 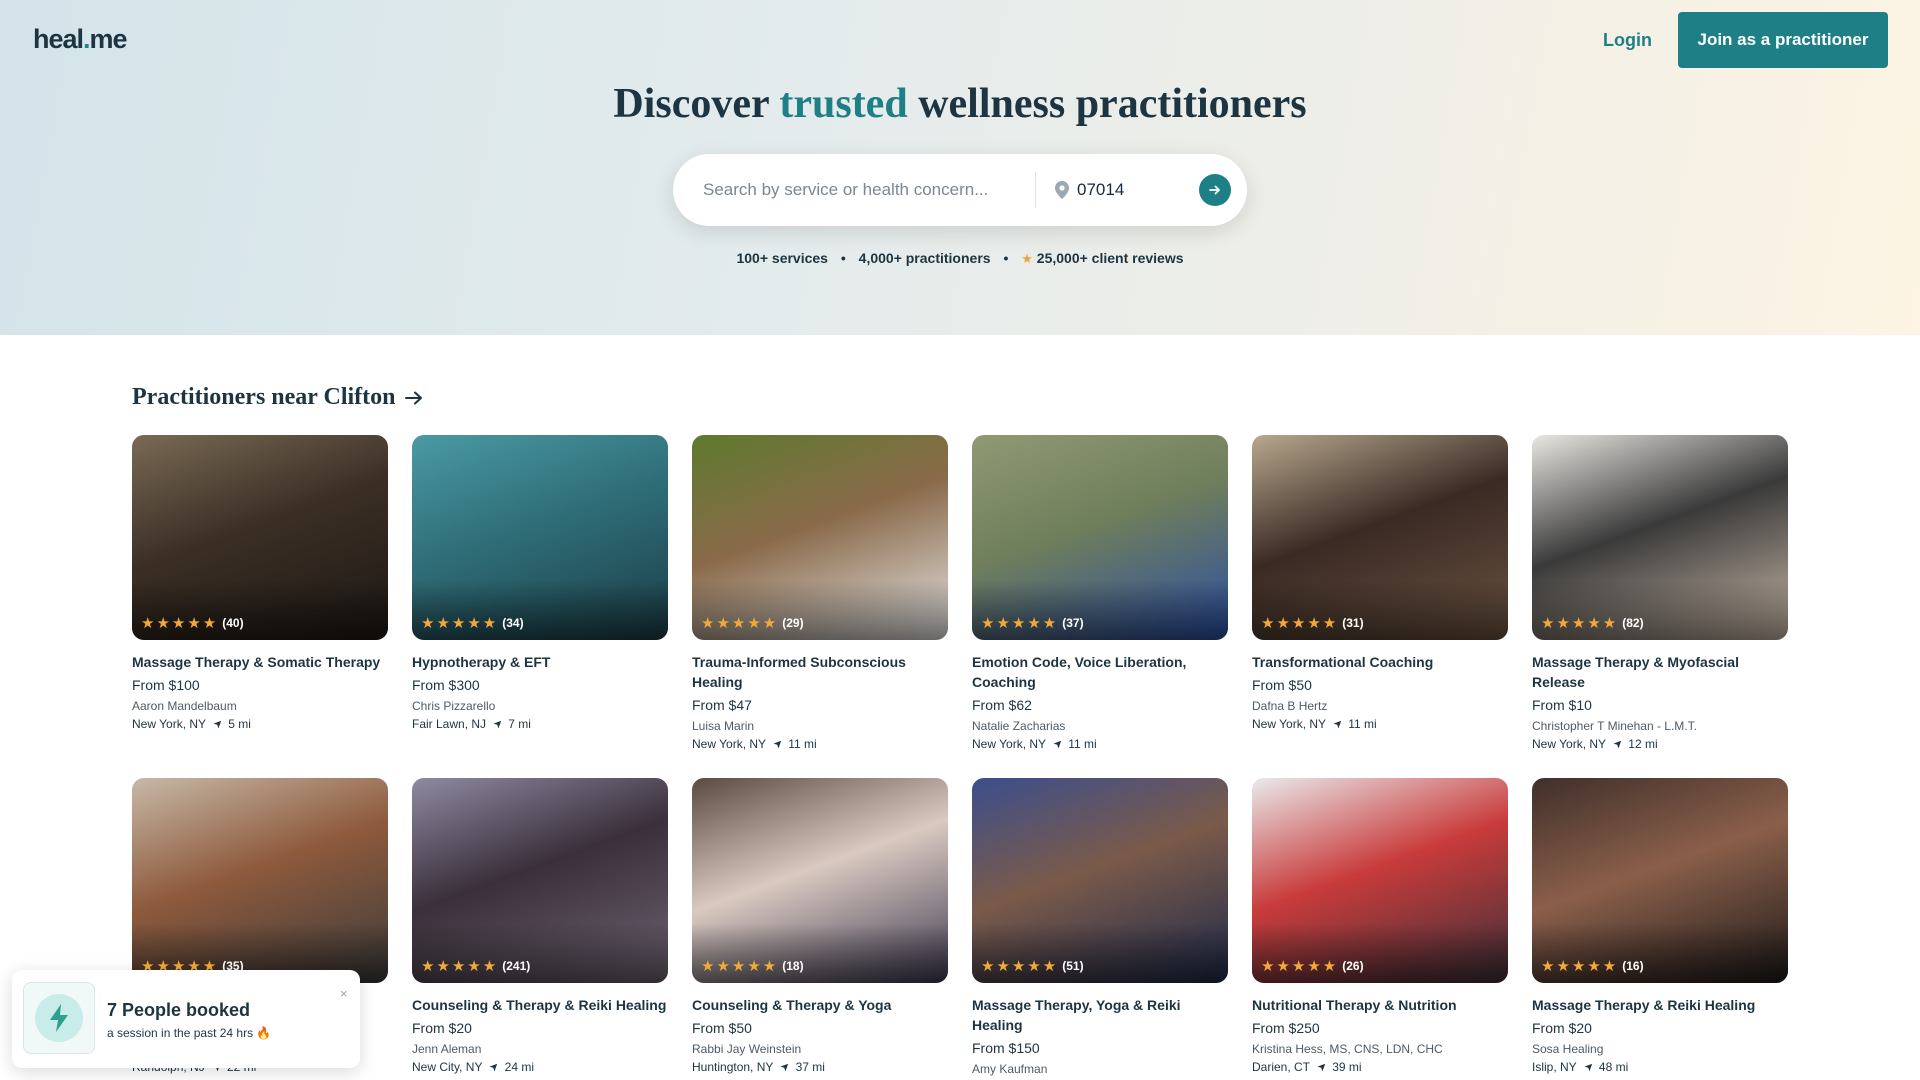 What do you see at coordinates (1010, 1069) in the screenshot?
I see `practitioner-name: Amy Kaufman` at bounding box center [1010, 1069].